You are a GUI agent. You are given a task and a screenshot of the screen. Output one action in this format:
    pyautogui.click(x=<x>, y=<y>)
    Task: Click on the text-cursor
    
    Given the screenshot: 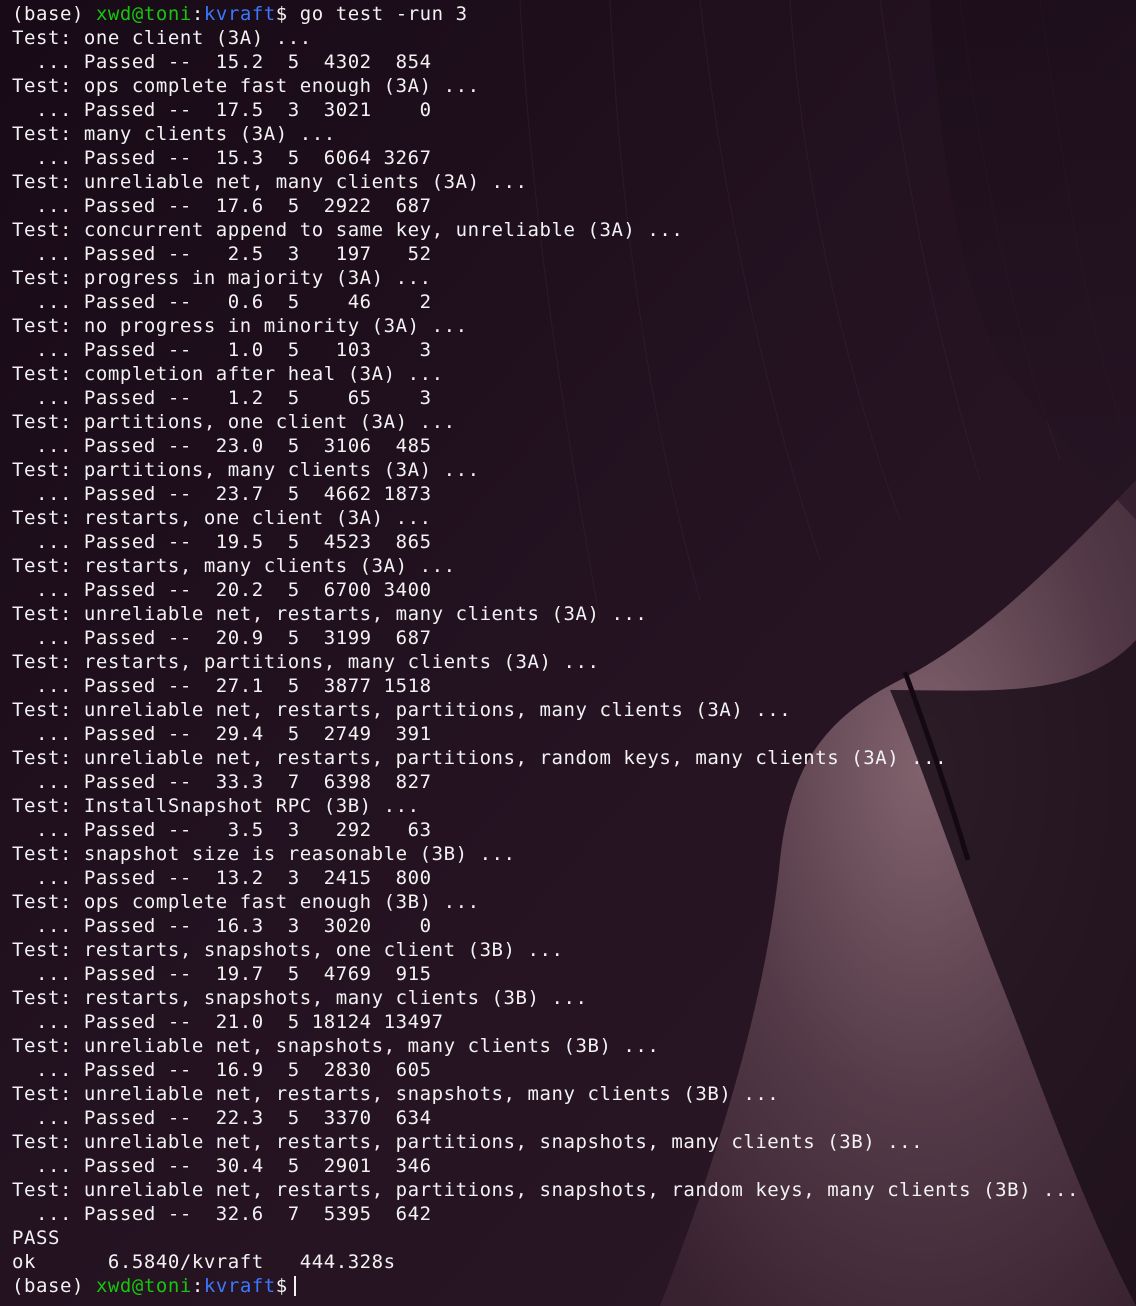 What is the action you would take?
    pyautogui.click(x=294, y=1286)
    